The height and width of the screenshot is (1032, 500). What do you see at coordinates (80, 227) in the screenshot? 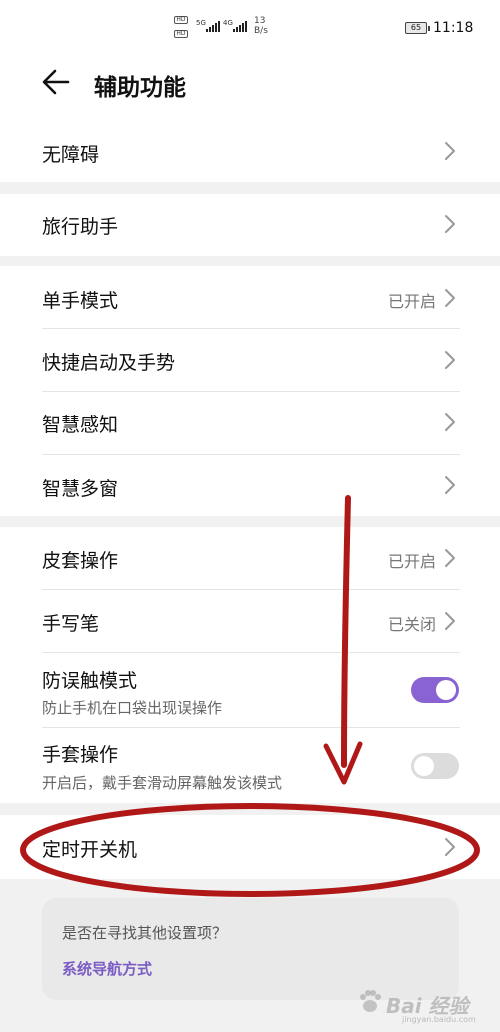
I see `row-travel-assistant-label: 旅行助手` at bounding box center [80, 227].